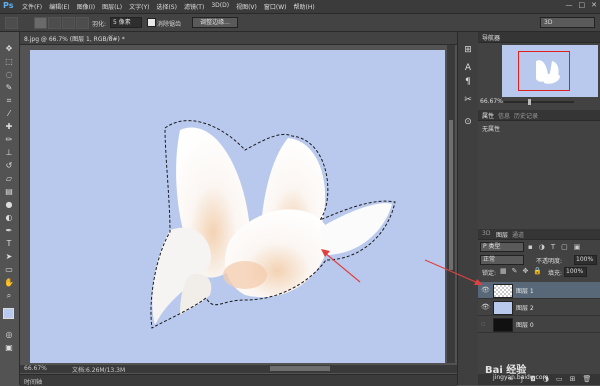  I want to click on layer-row: ▫ 图层 0, so click(539, 324).